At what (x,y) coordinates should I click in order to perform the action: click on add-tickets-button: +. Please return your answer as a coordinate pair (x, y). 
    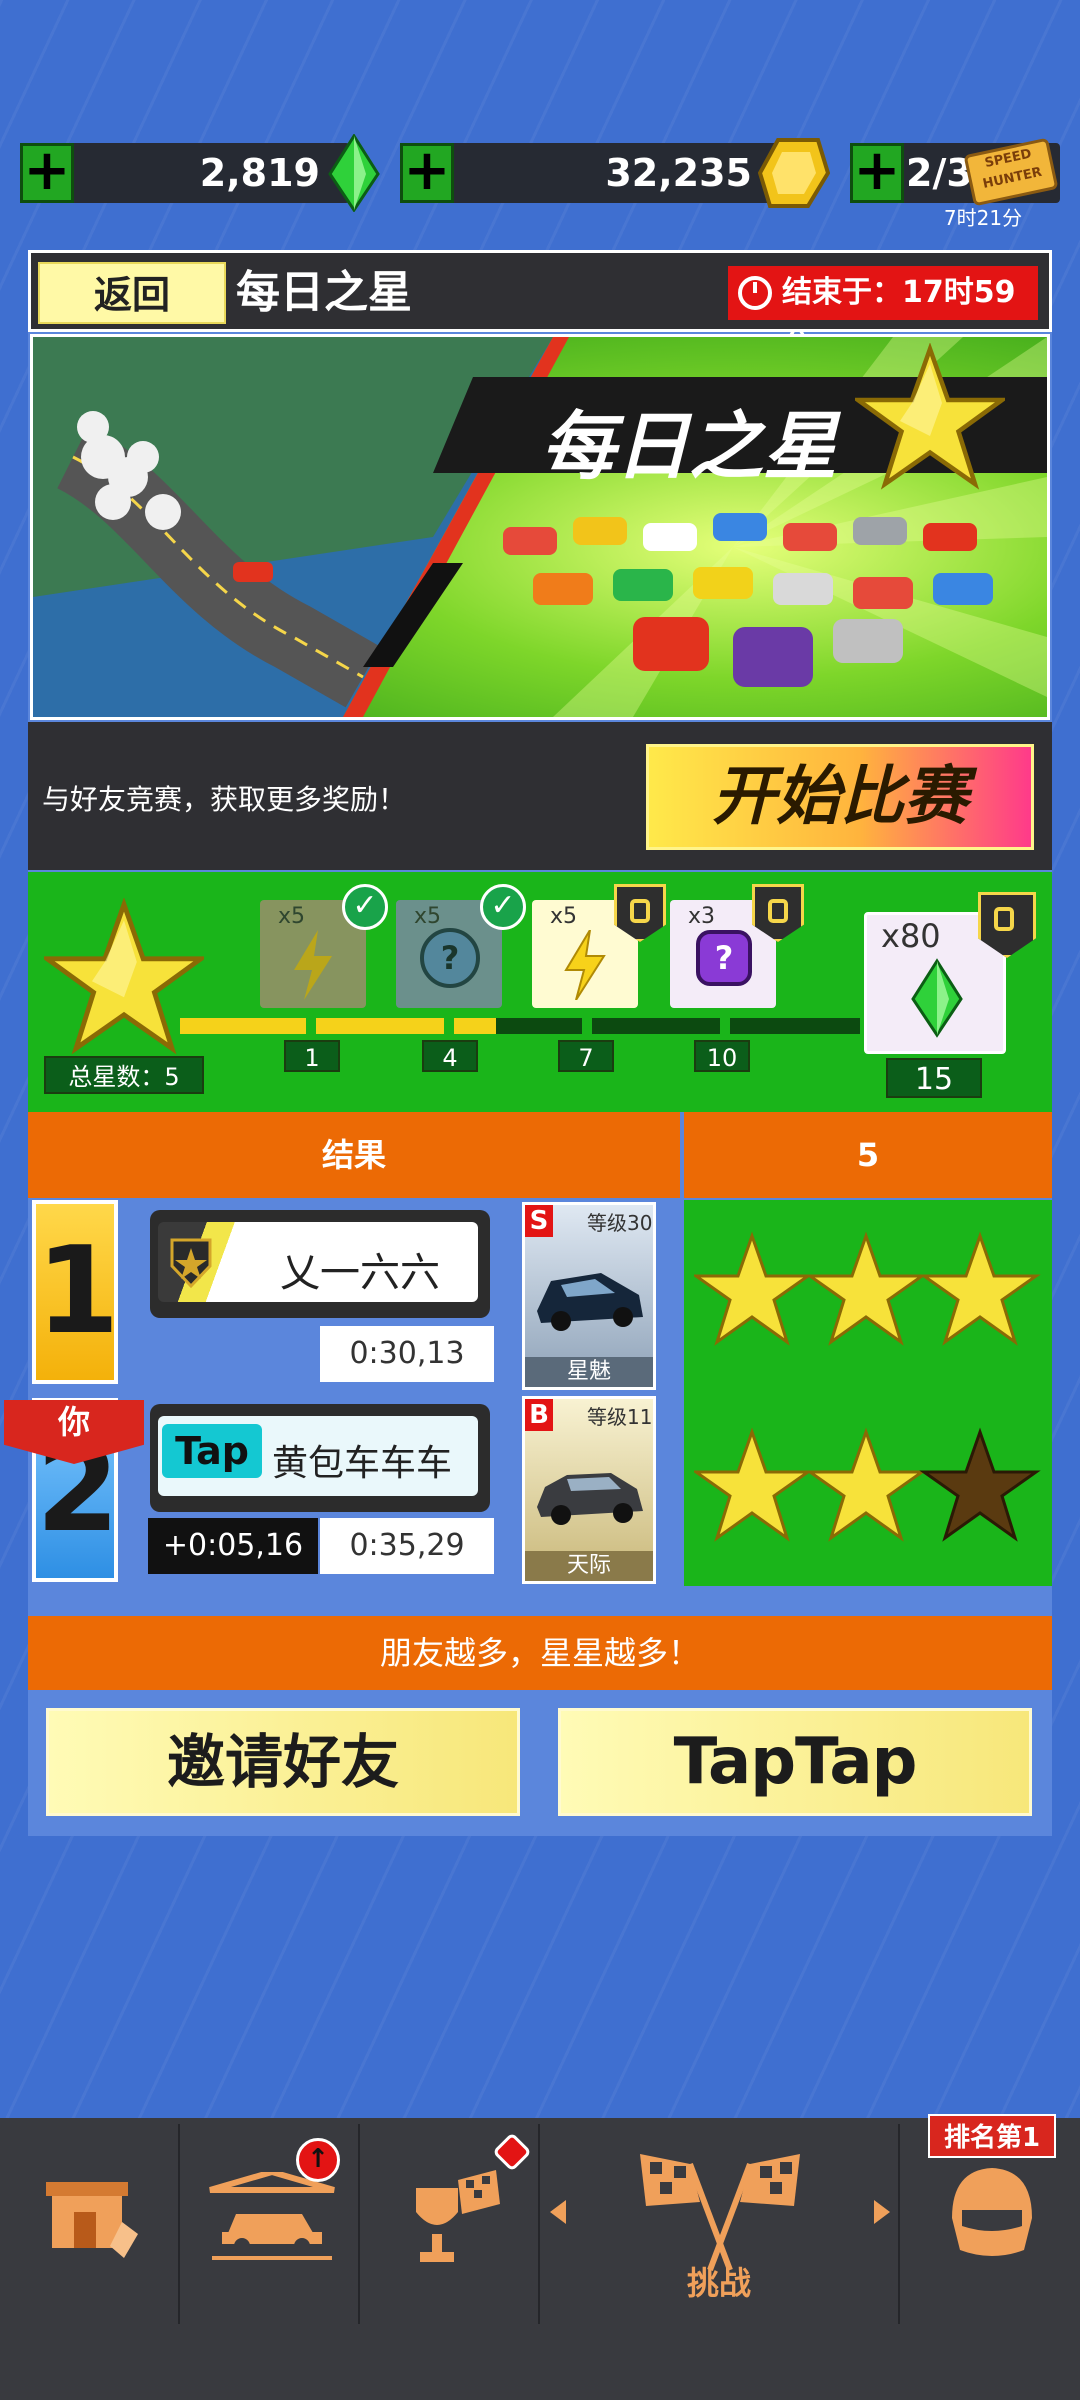
    Looking at the image, I should click on (877, 173).